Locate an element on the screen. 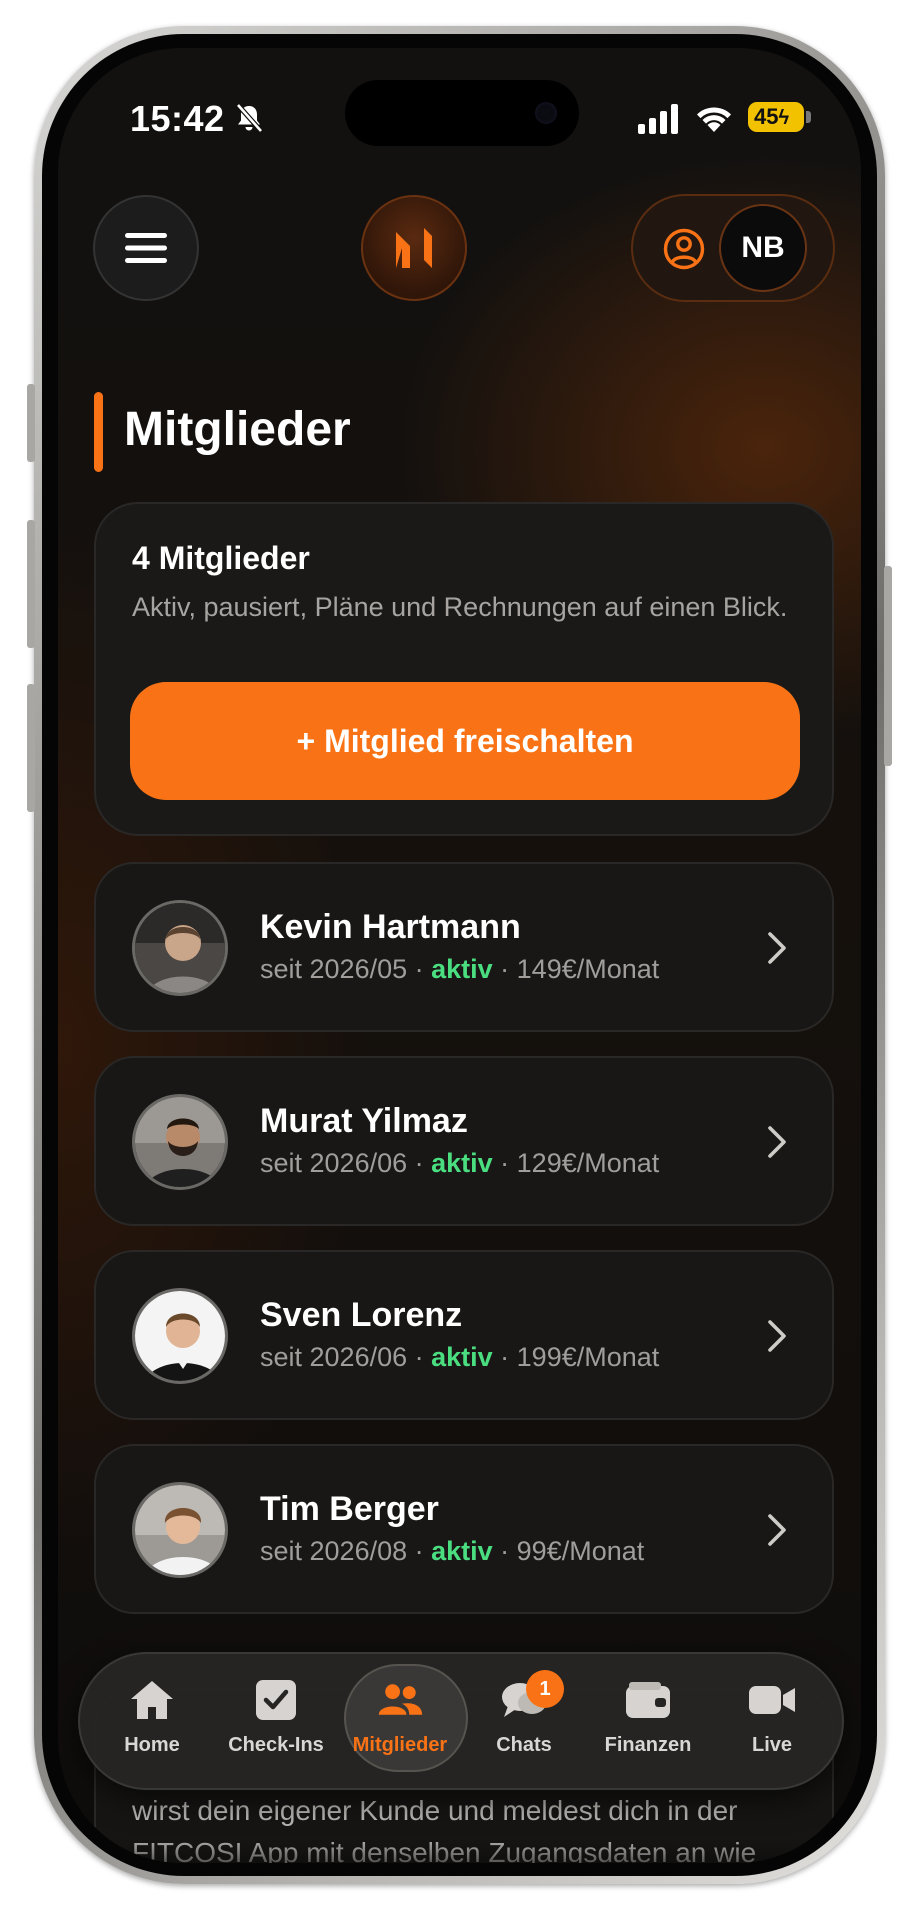  bell-slash-icon is located at coordinates (249, 118).